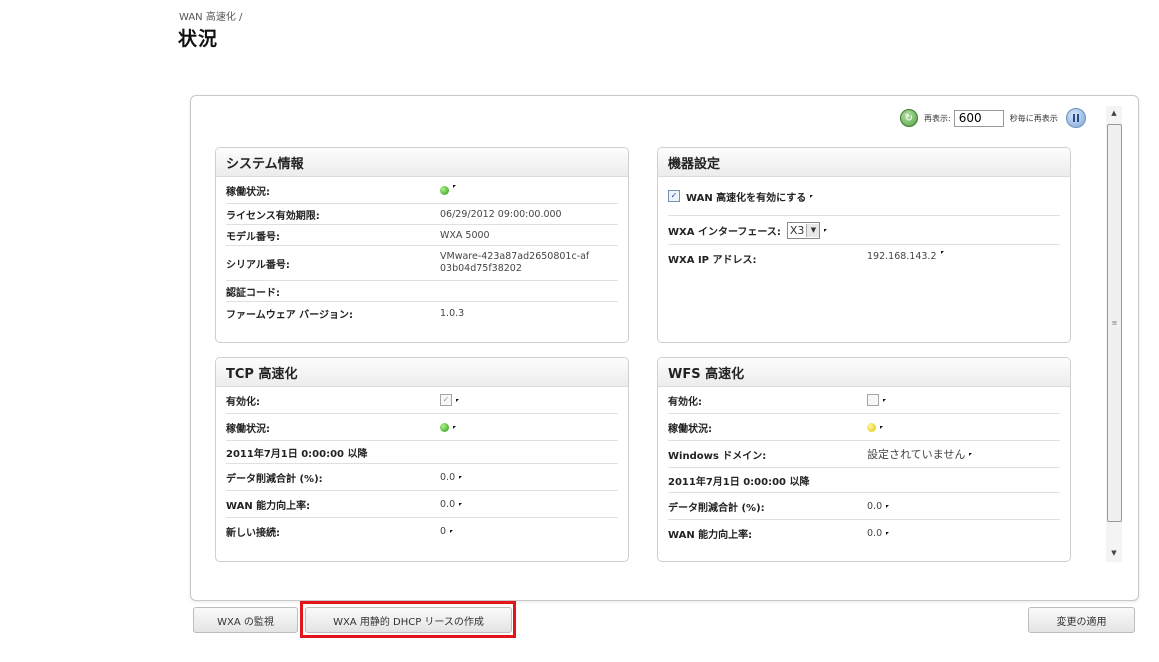 Image resolution: width=1159 pixels, height=662 pixels. What do you see at coordinates (422, 313) in the screenshot?
I see `firmware-row: ファームウェア バージョン: 1.0.3` at bounding box center [422, 313].